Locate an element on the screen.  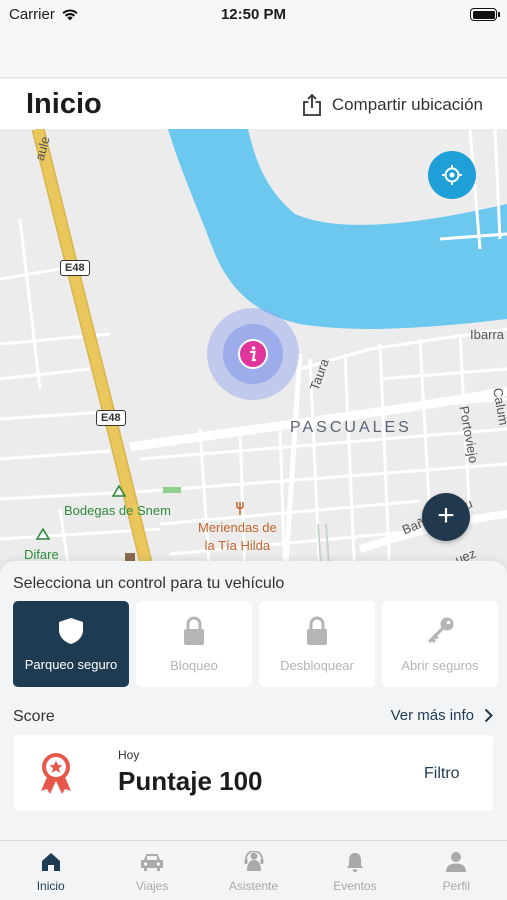
tab-inicio: Inicio is located at coordinates (50, 870).